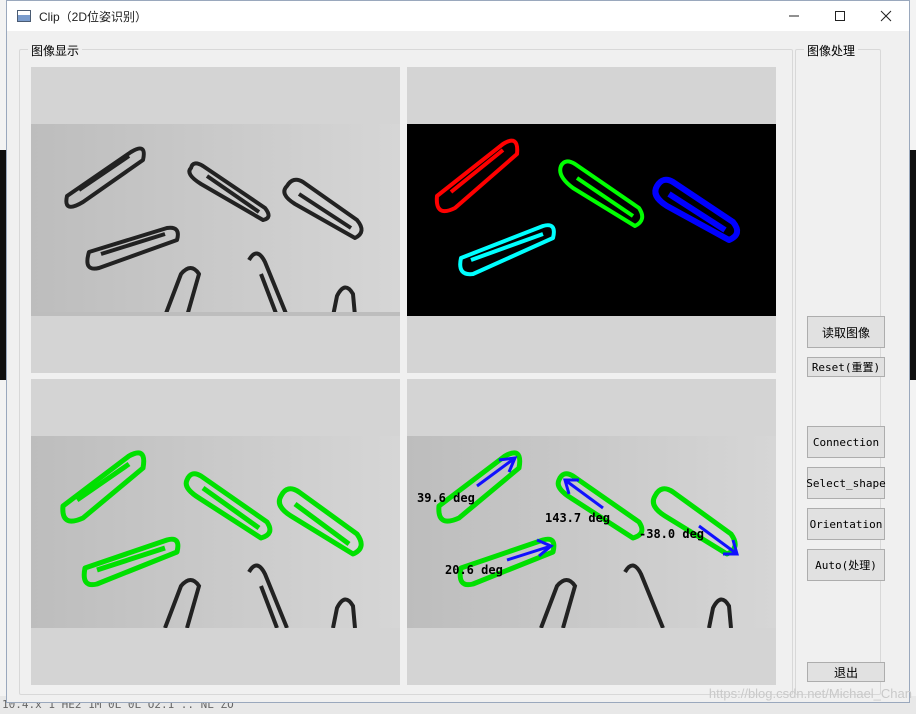  What do you see at coordinates (846, 367) in the screenshot?
I see `reset-button: Reset(重置)` at bounding box center [846, 367].